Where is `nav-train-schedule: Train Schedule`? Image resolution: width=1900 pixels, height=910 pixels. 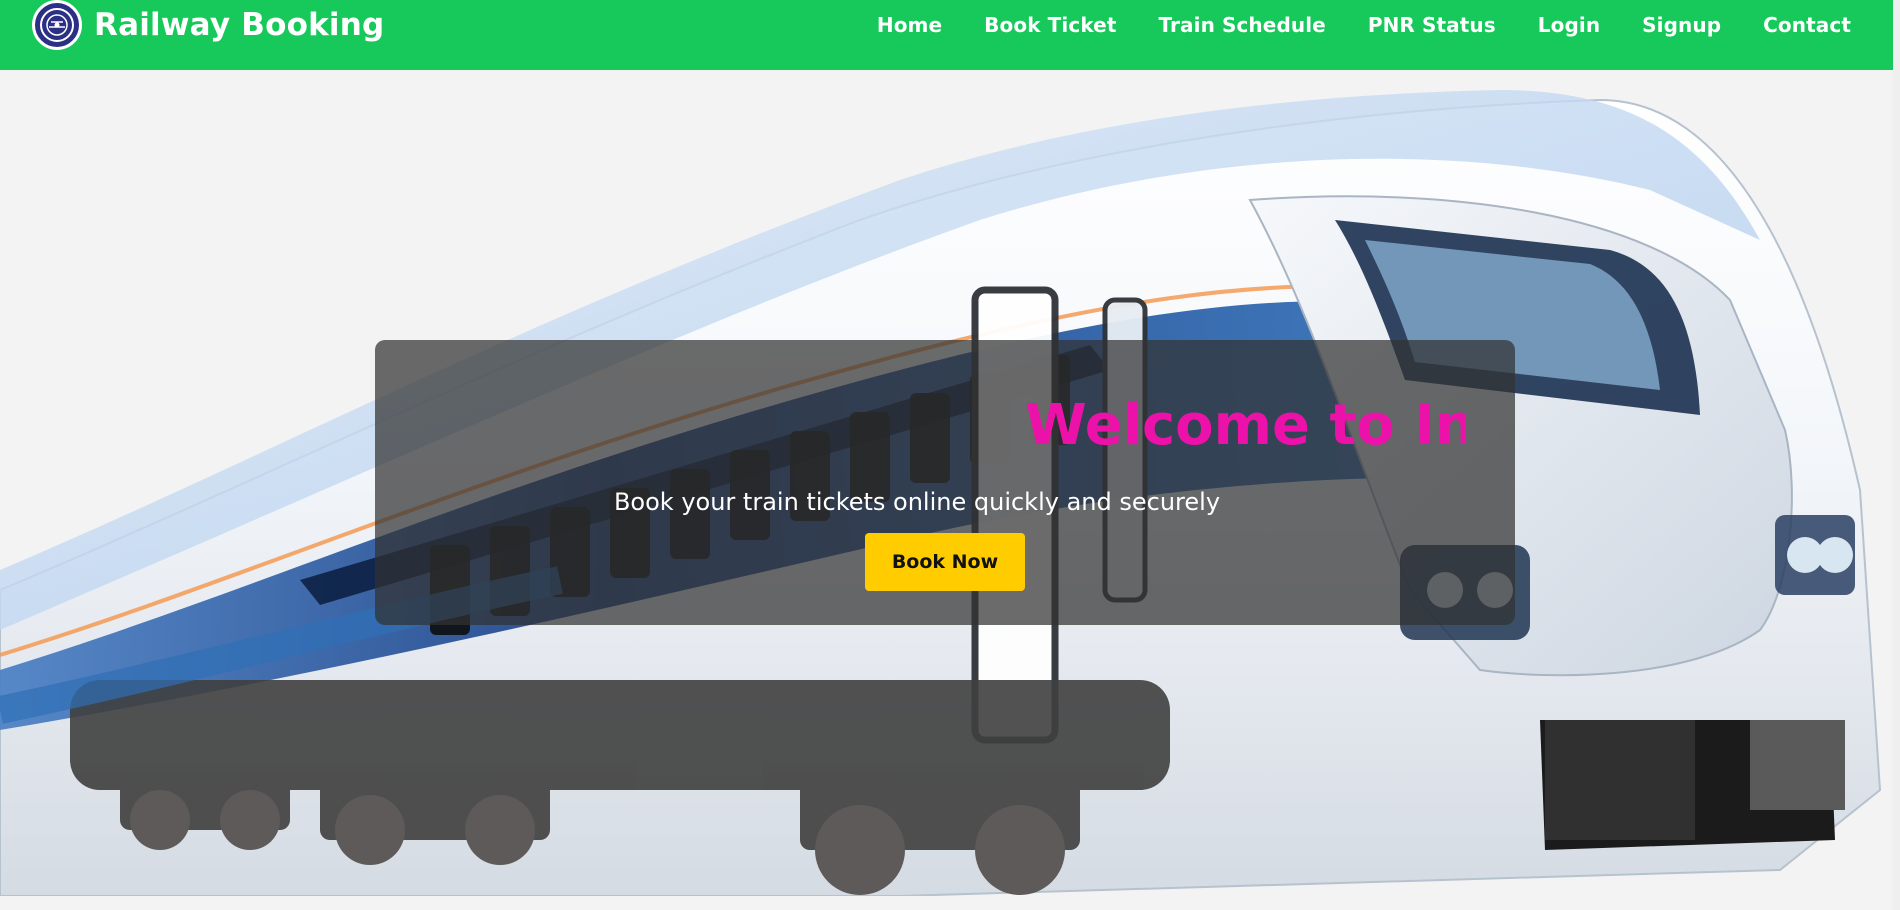
nav-train-schedule: Train Schedule is located at coordinates (1242, 25).